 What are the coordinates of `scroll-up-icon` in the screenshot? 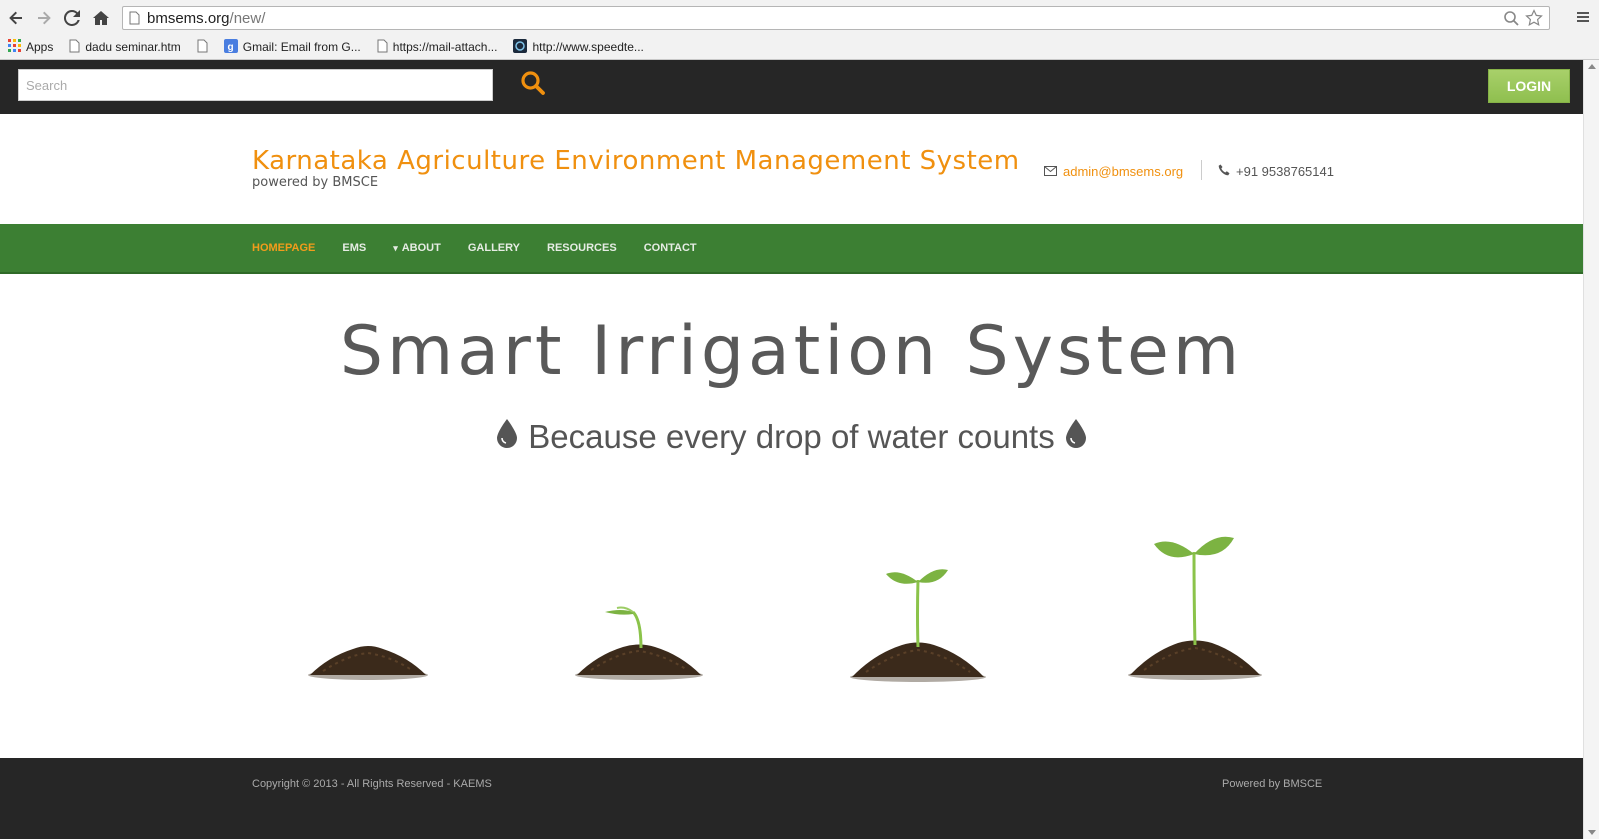 It's located at (1592, 66).